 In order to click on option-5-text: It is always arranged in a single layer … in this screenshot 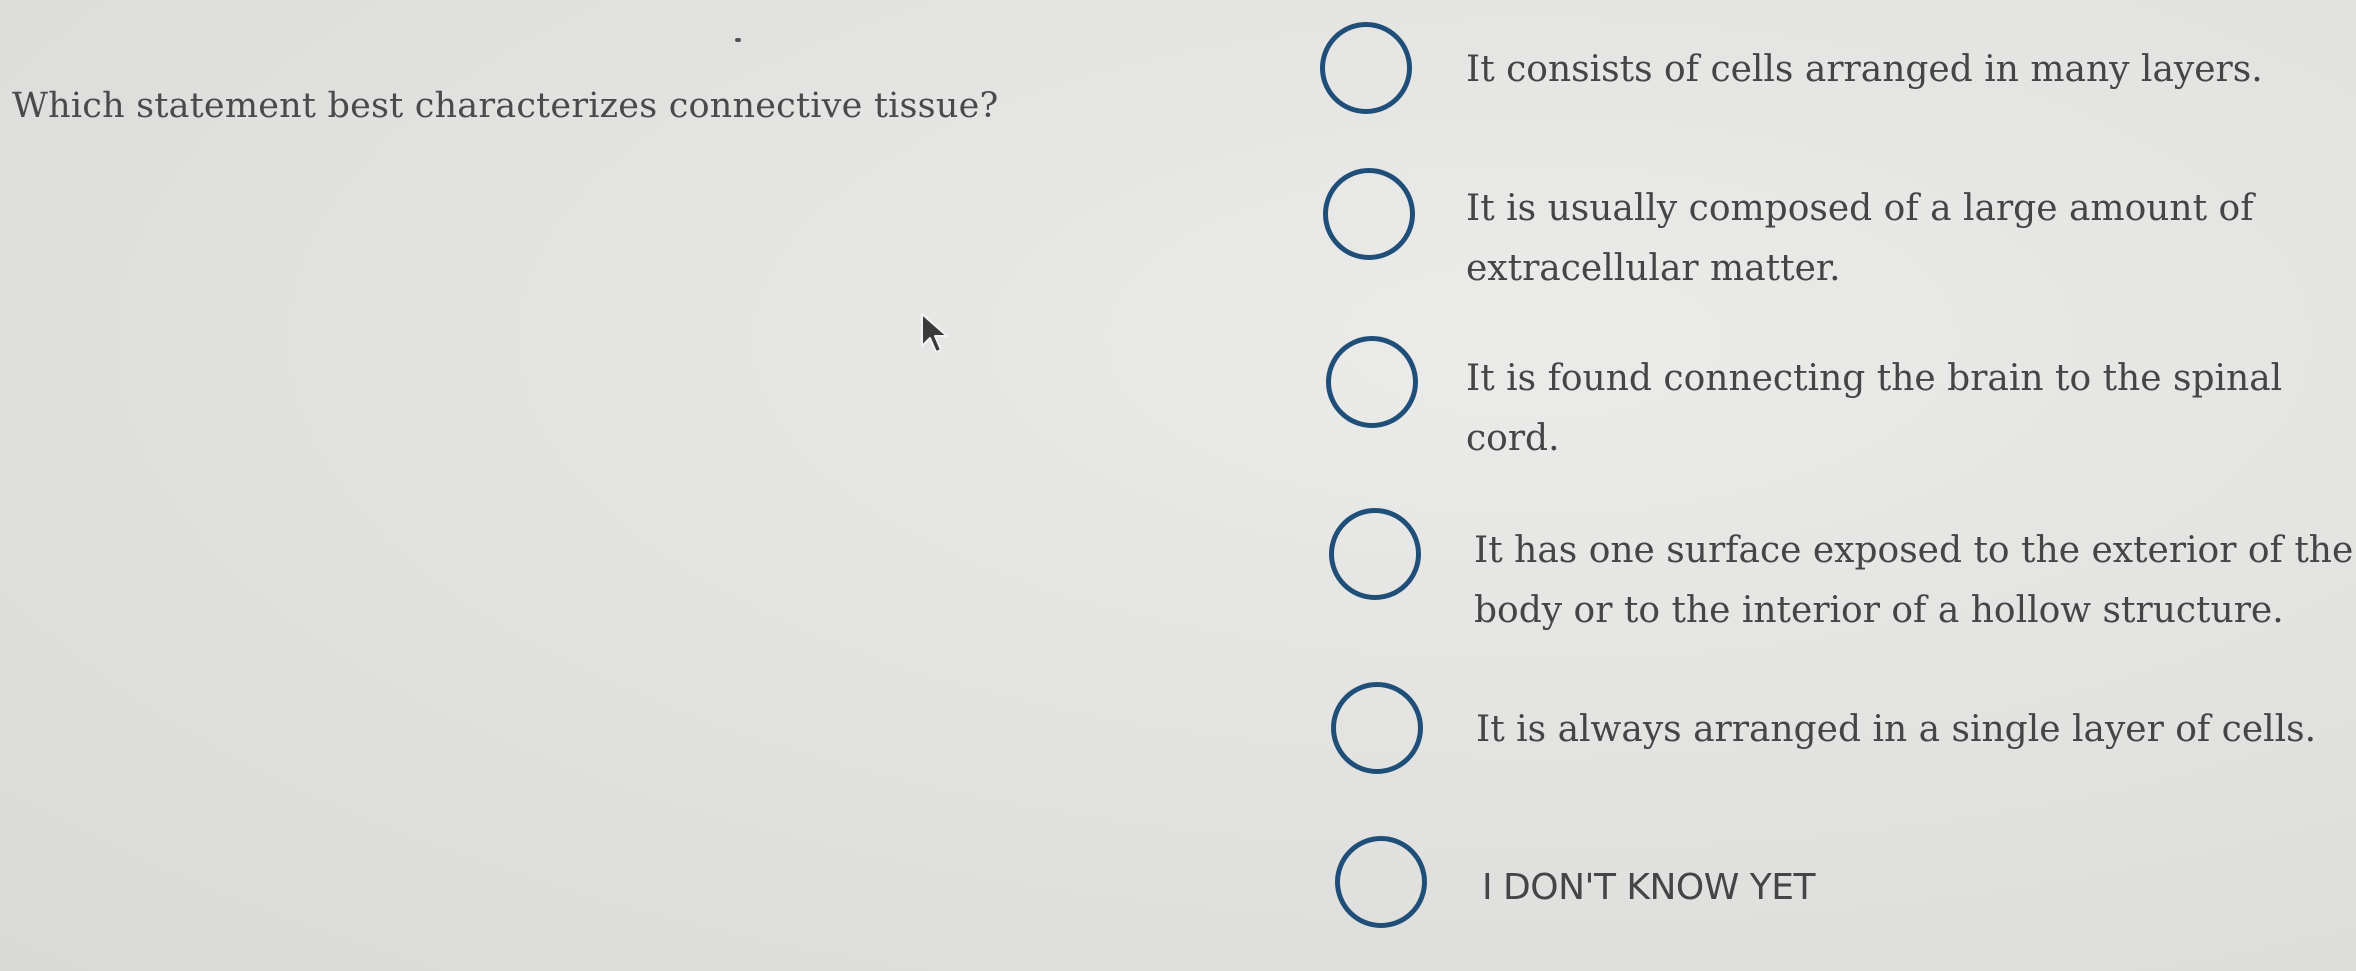, I will do `click(1896, 730)`.